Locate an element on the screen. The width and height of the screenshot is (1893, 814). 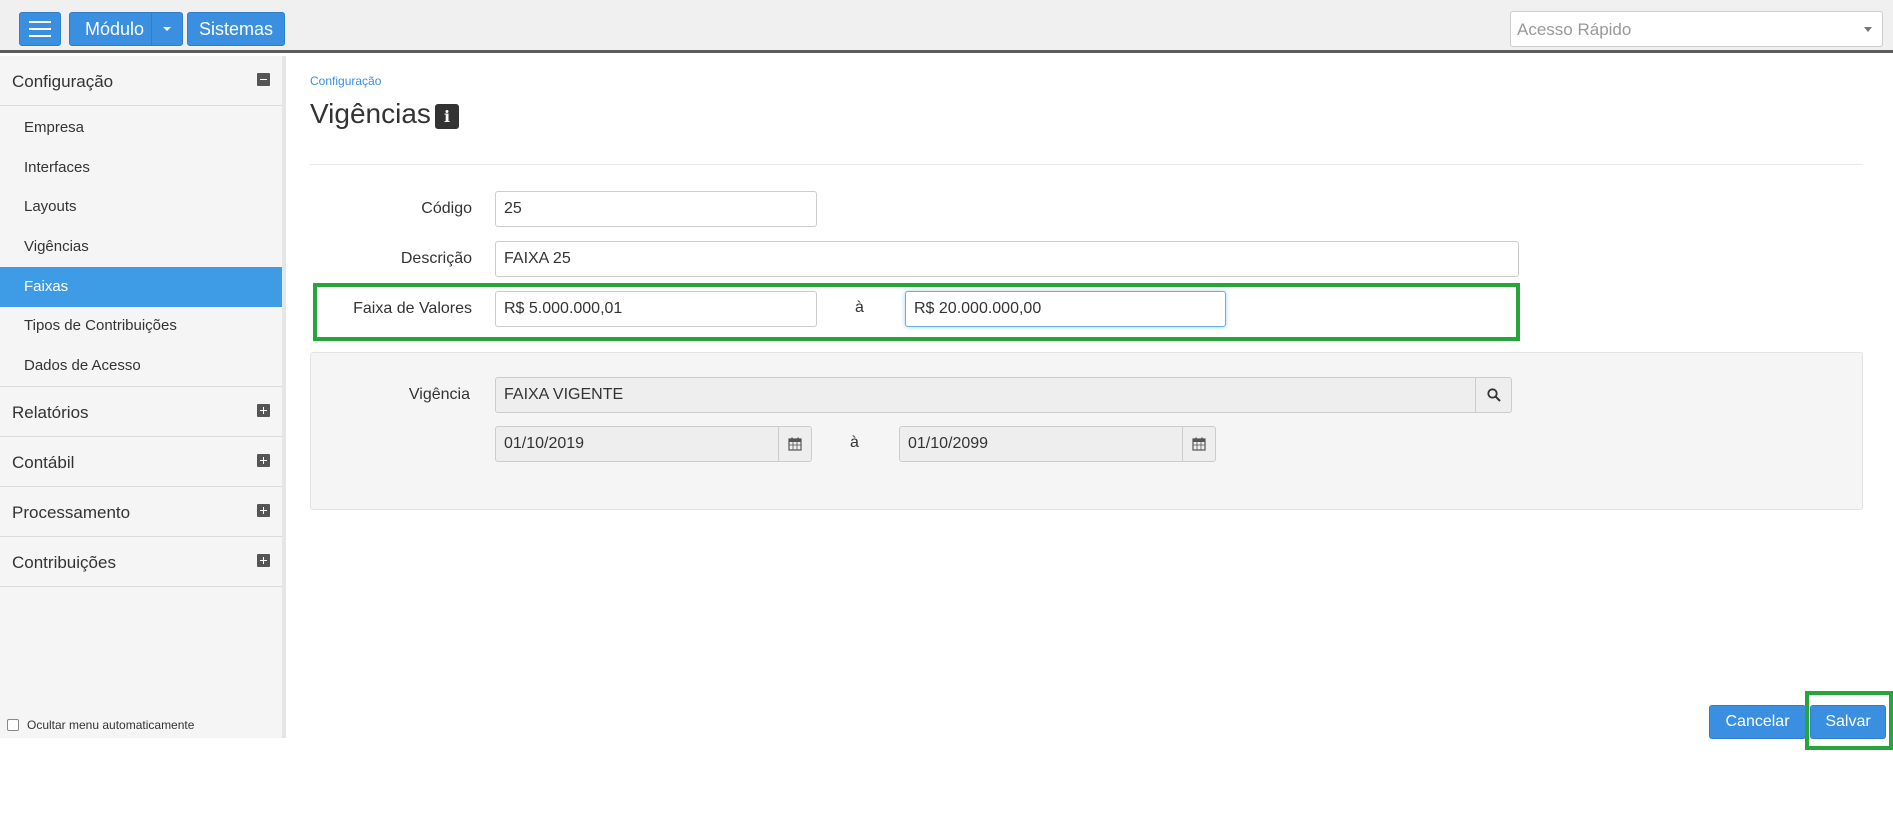
date-to-calendar-button is located at coordinates (1199, 444).